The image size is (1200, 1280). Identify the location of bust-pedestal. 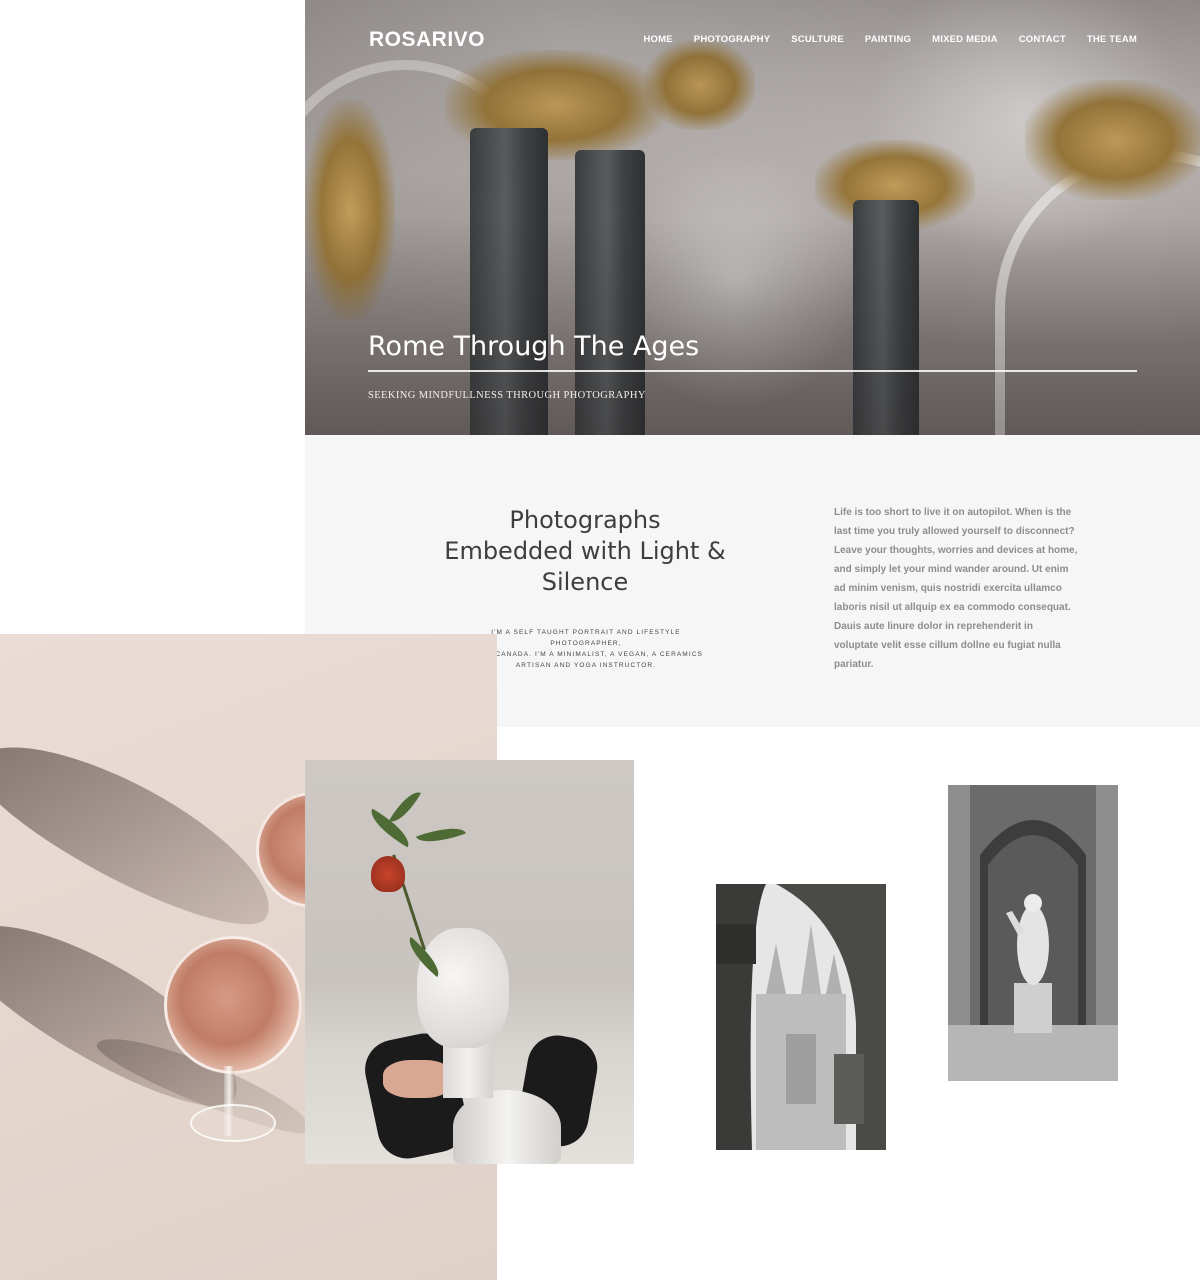
(507, 1127).